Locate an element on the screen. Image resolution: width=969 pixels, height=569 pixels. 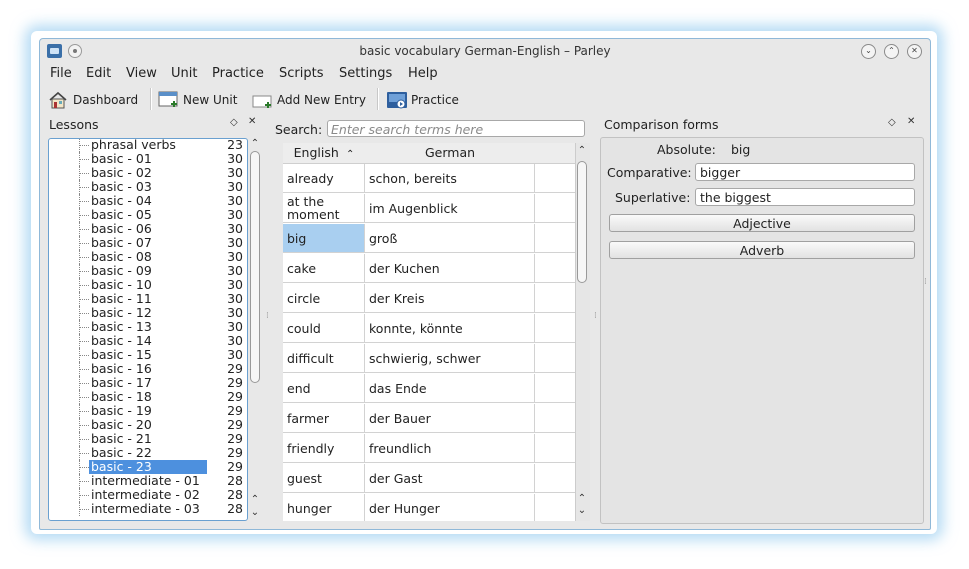
lesson-item: basic - 13 30 is located at coordinates (148, 327).